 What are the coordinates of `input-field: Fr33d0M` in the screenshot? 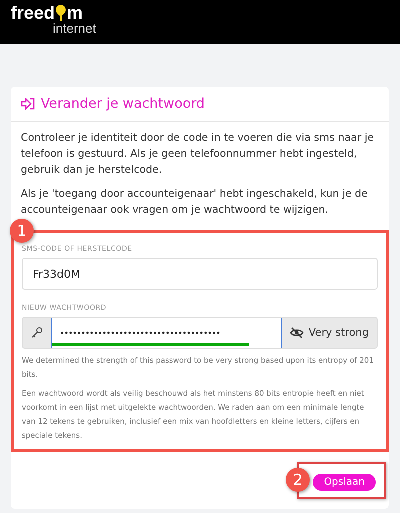 It's located at (200, 274).